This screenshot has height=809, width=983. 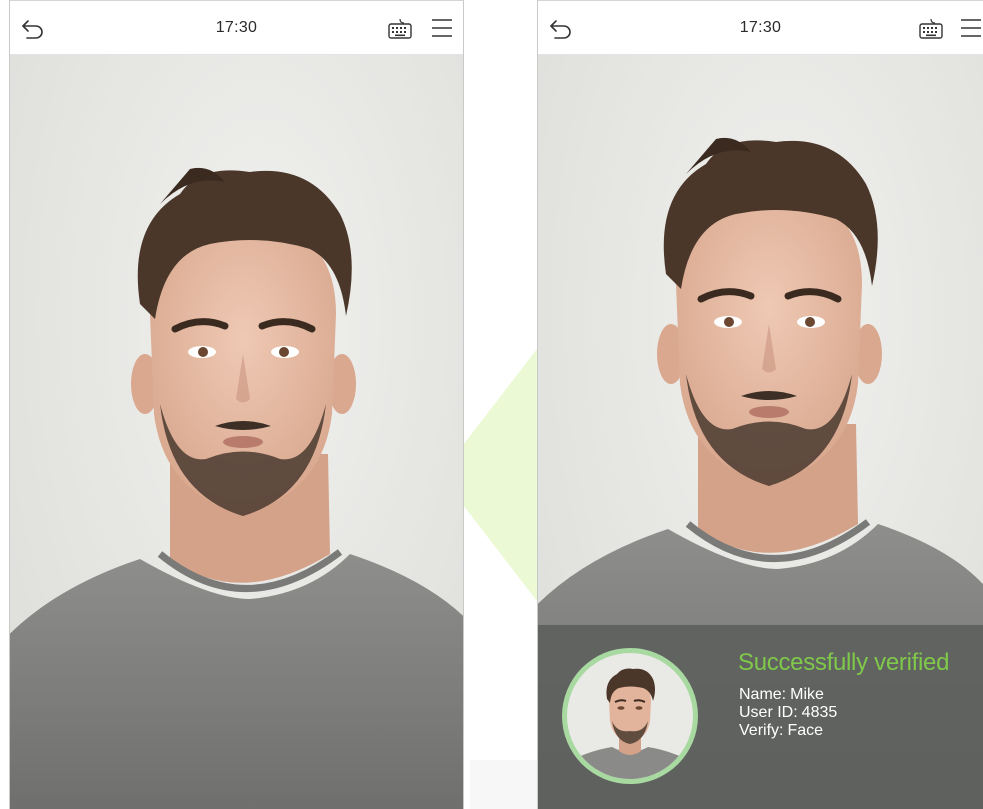 I want to click on name-value: Mike, so click(x=807, y=694).